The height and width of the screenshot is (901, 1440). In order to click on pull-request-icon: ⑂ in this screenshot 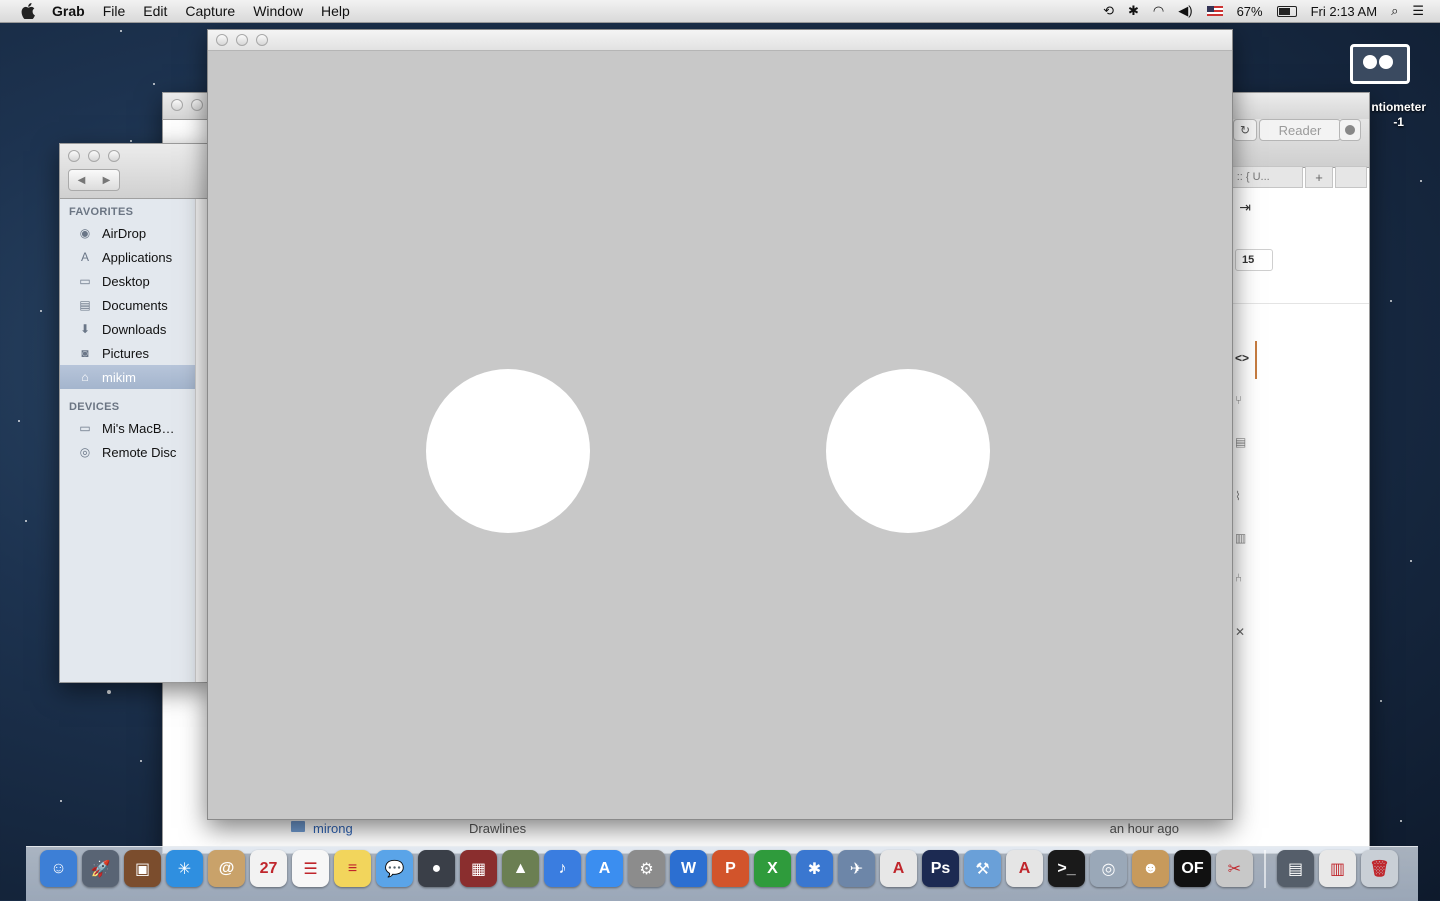, I will do `click(1238, 400)`.